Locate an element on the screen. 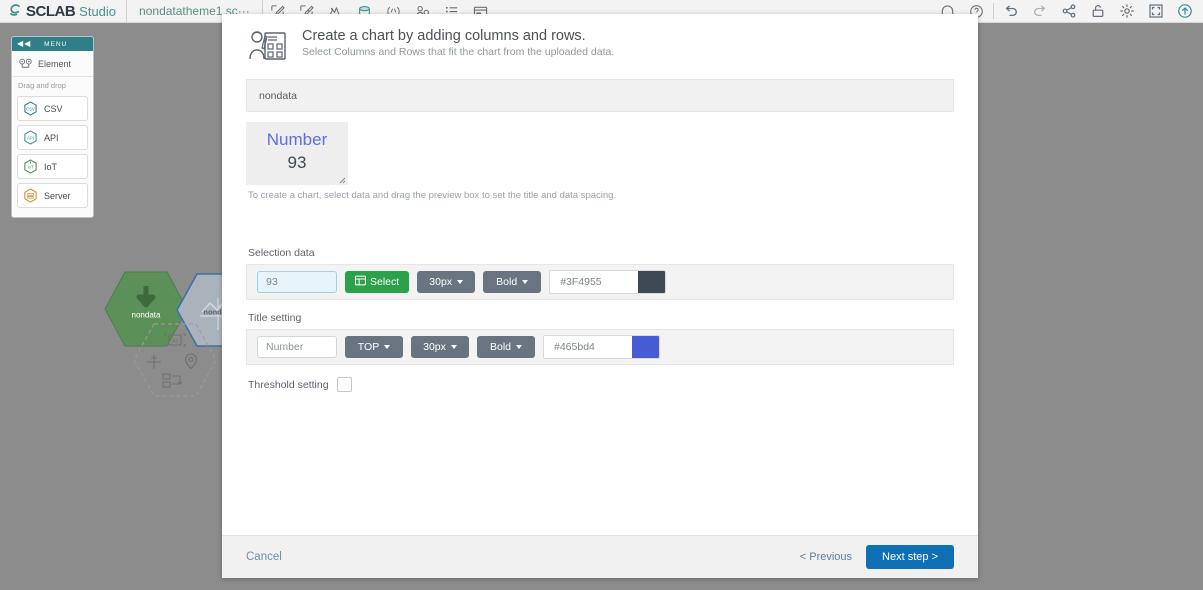  sidebar-item-label: API is located at coordinates (51, 137).